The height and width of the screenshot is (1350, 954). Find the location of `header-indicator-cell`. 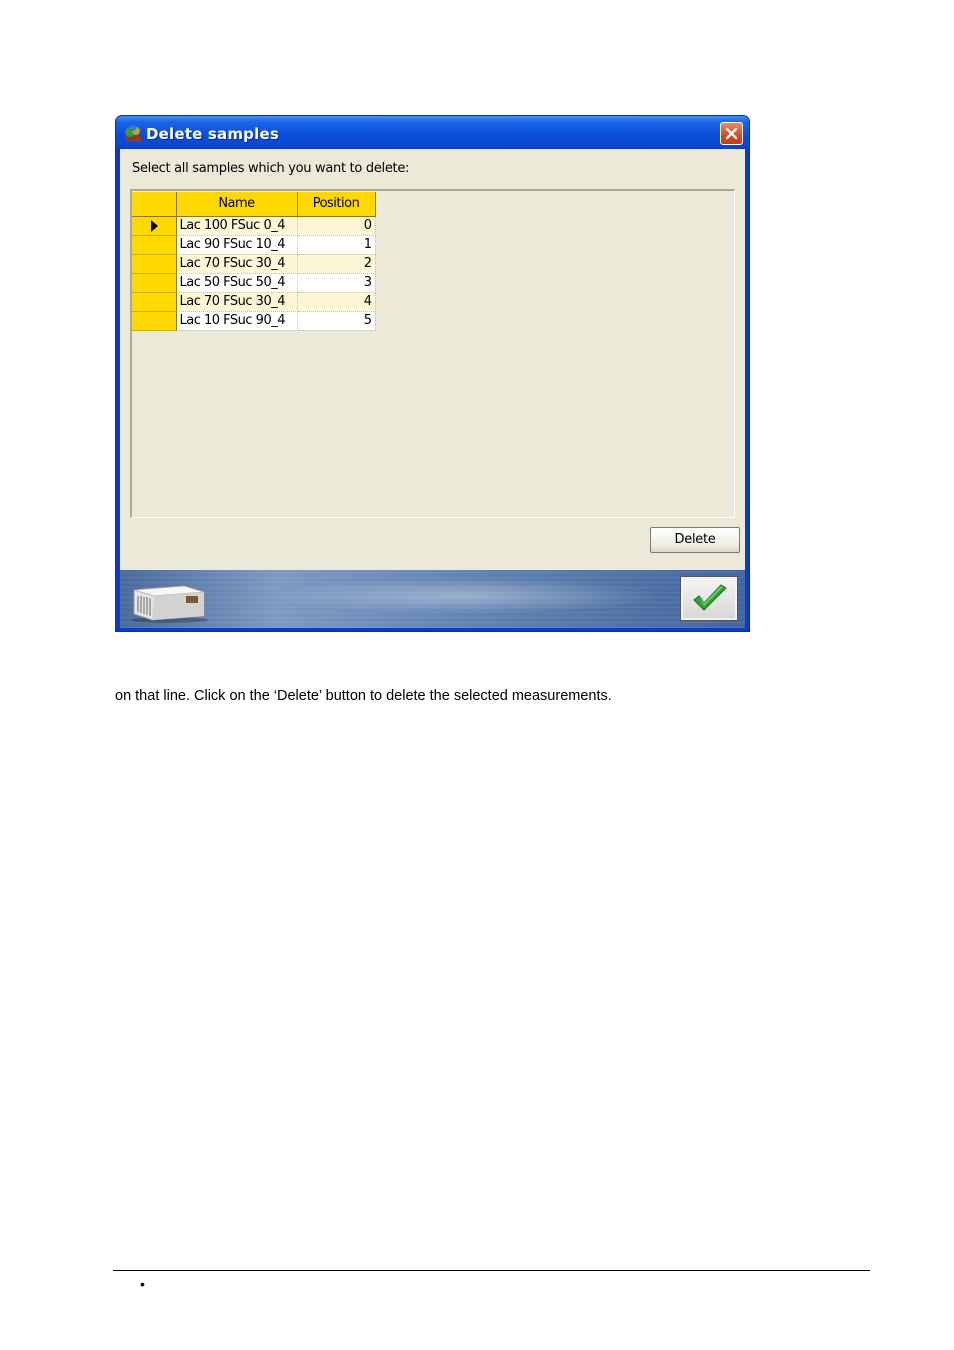

header-indicator-cell is located at coordinates (154, 204).